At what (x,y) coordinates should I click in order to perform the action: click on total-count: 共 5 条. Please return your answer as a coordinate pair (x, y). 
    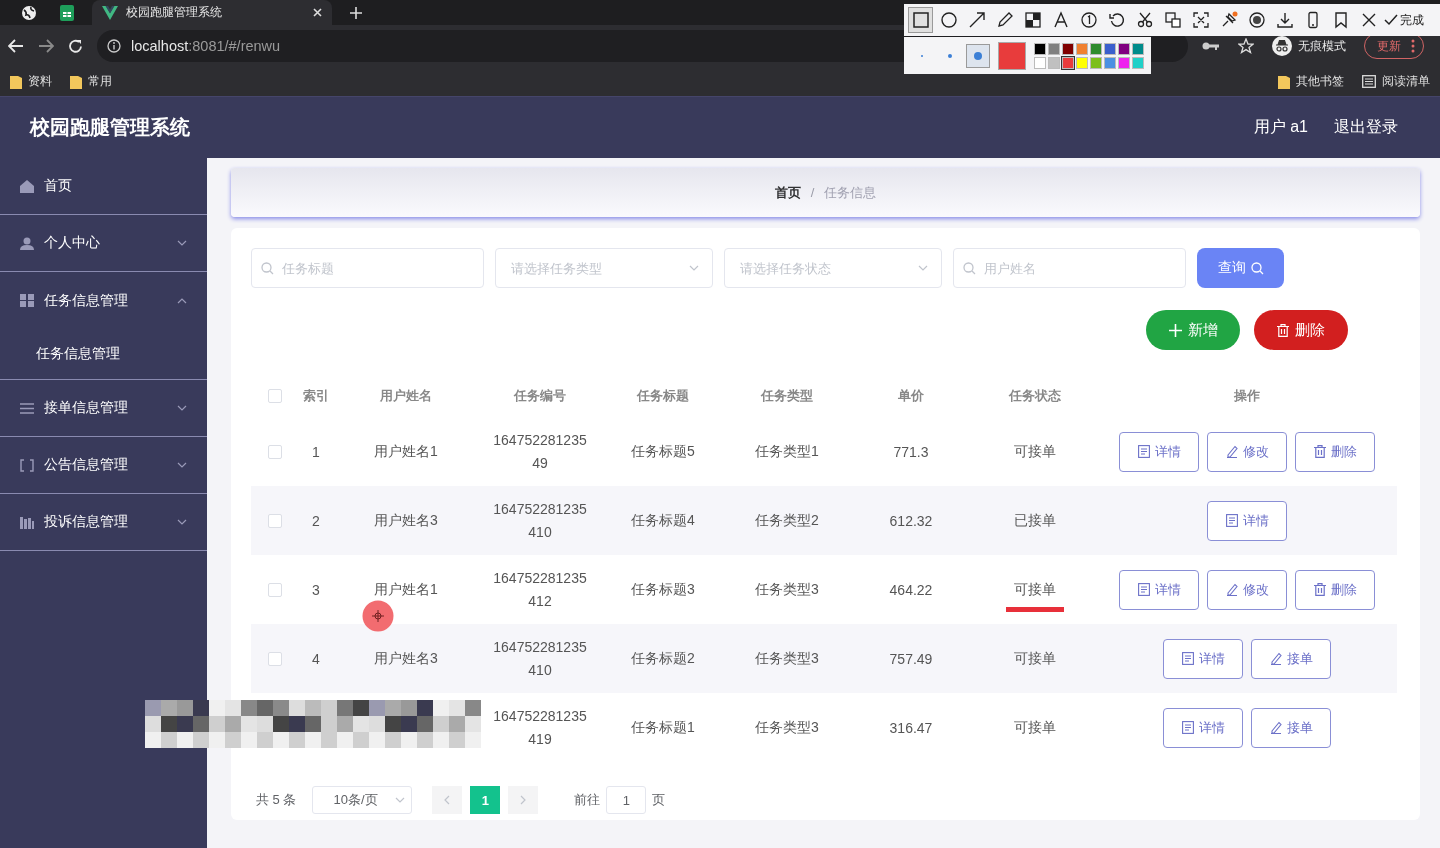
    Looking at the image, I should click on (276, 800).